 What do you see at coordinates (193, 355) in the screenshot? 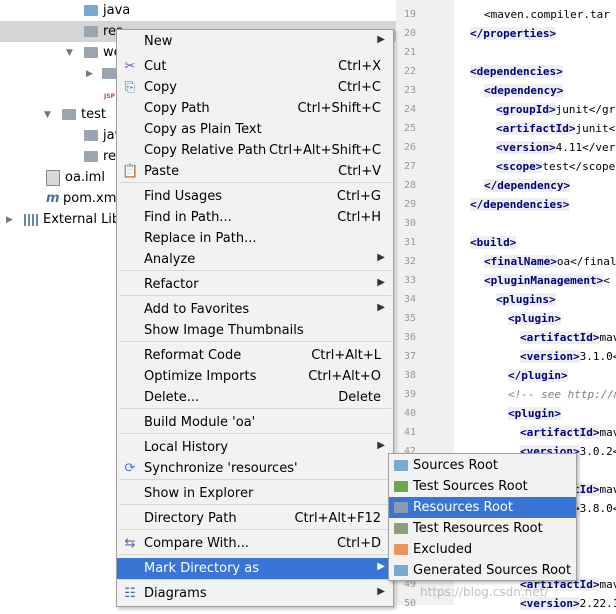
I see `menu-item-label: Reformat Code` at bounding box center [193, 355].